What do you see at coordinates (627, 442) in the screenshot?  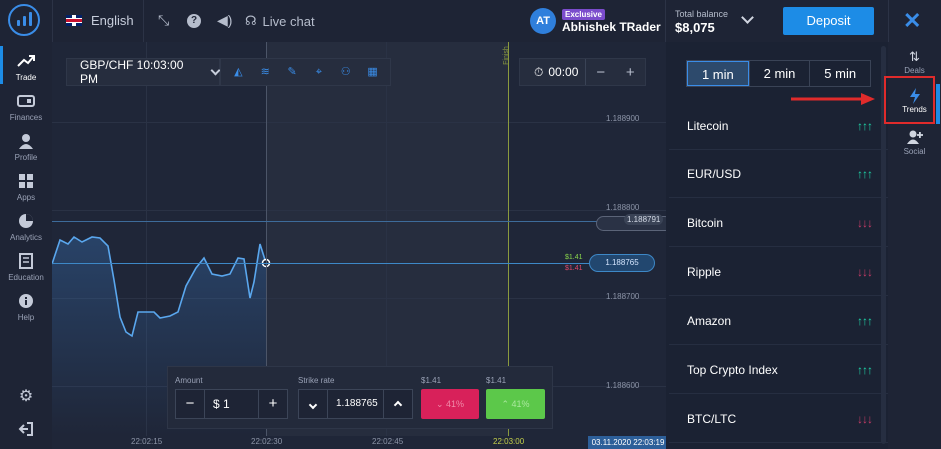 I see `current-time-tag: 03.11.2020 22:03:19` at bounding box center [627, 442].